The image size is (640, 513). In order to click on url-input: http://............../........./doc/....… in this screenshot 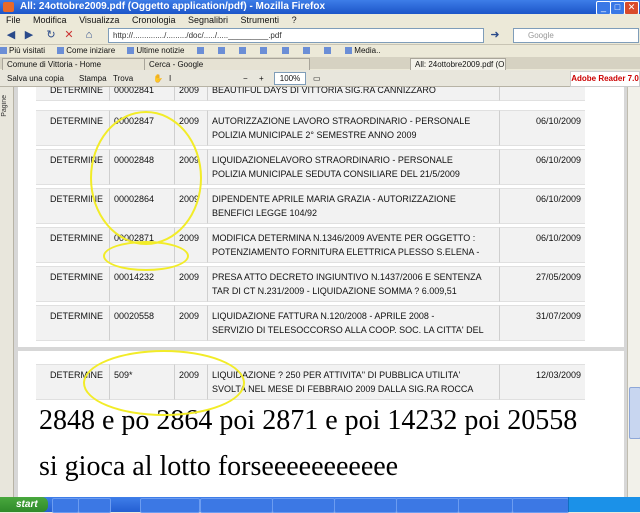, I will do `click(296, 35)`.